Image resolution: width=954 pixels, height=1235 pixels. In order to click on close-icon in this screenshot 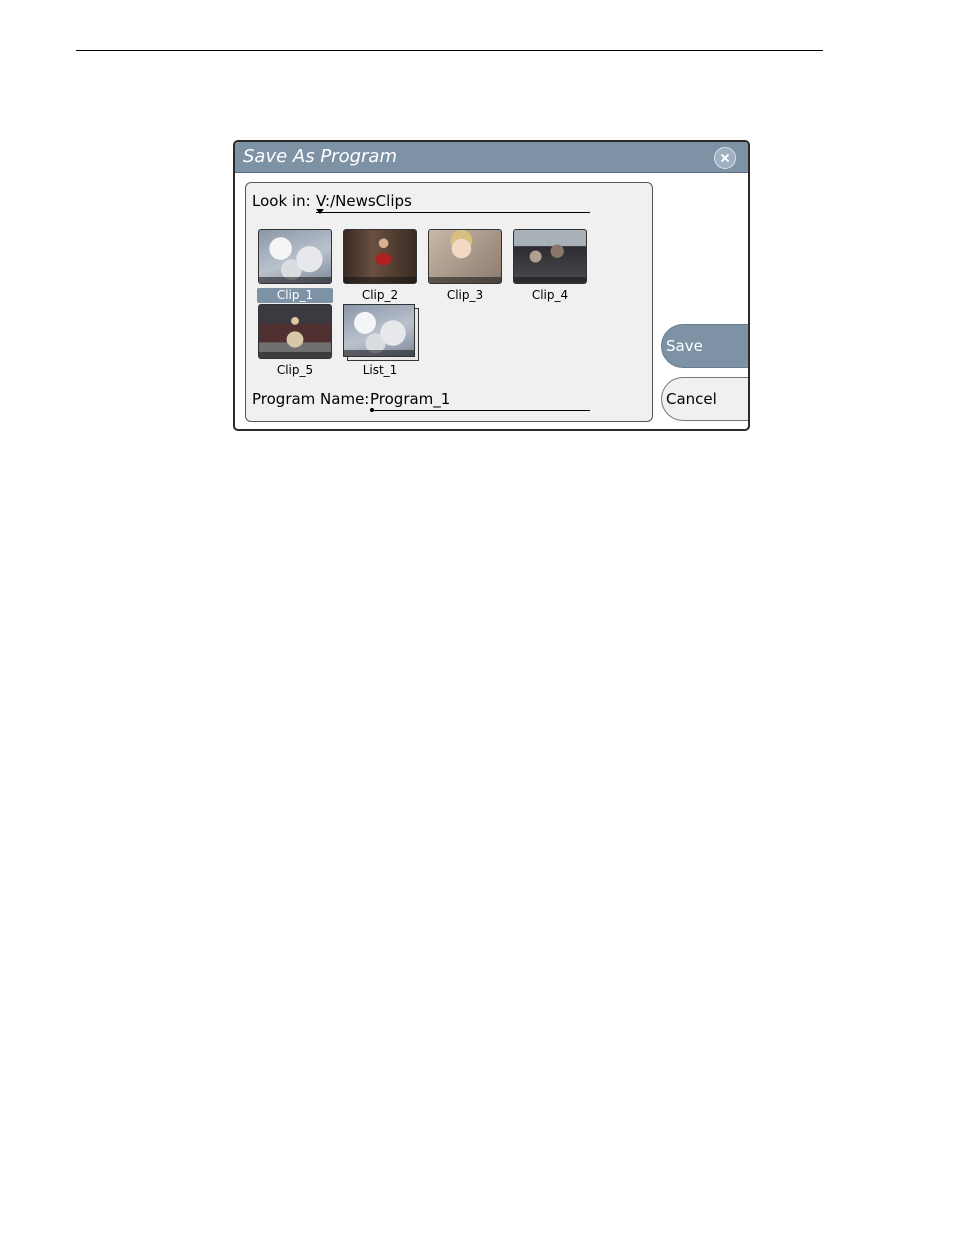, I will do `click(725, 158)`.